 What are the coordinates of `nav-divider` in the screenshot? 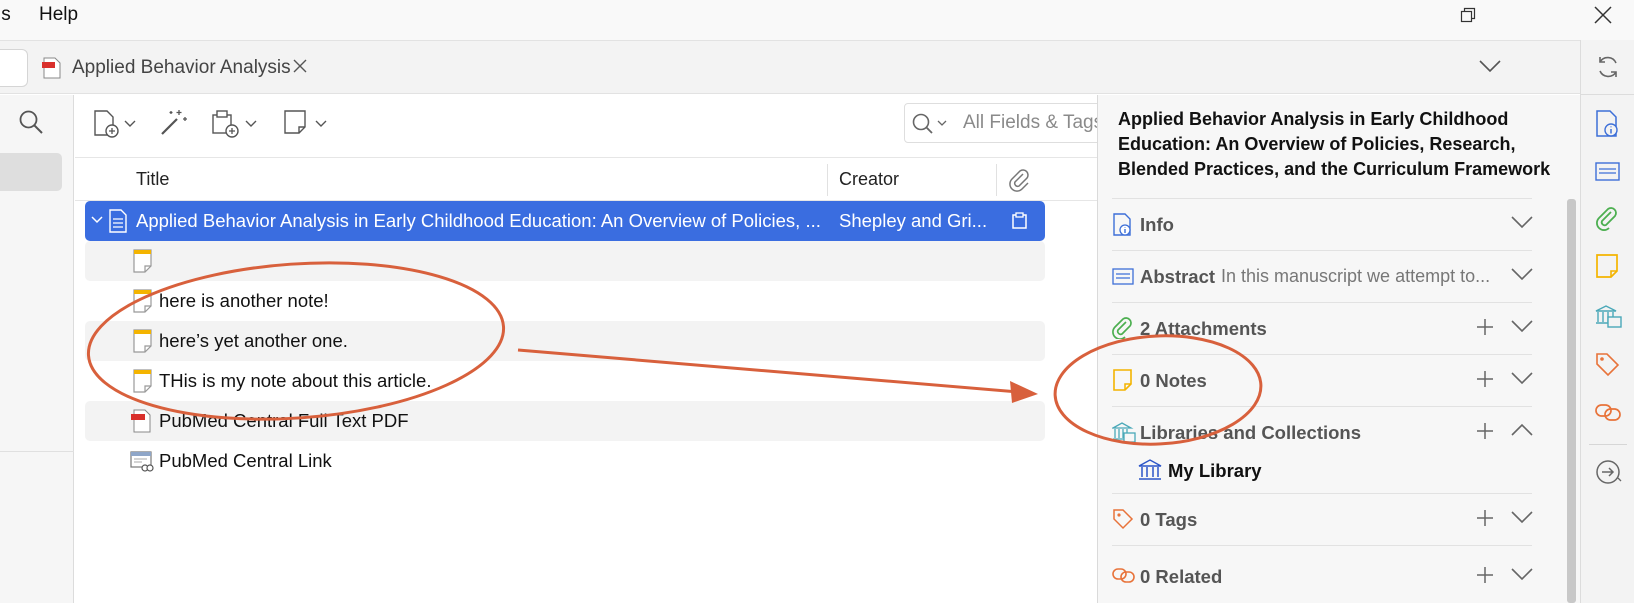 It's located at (1607, 94).